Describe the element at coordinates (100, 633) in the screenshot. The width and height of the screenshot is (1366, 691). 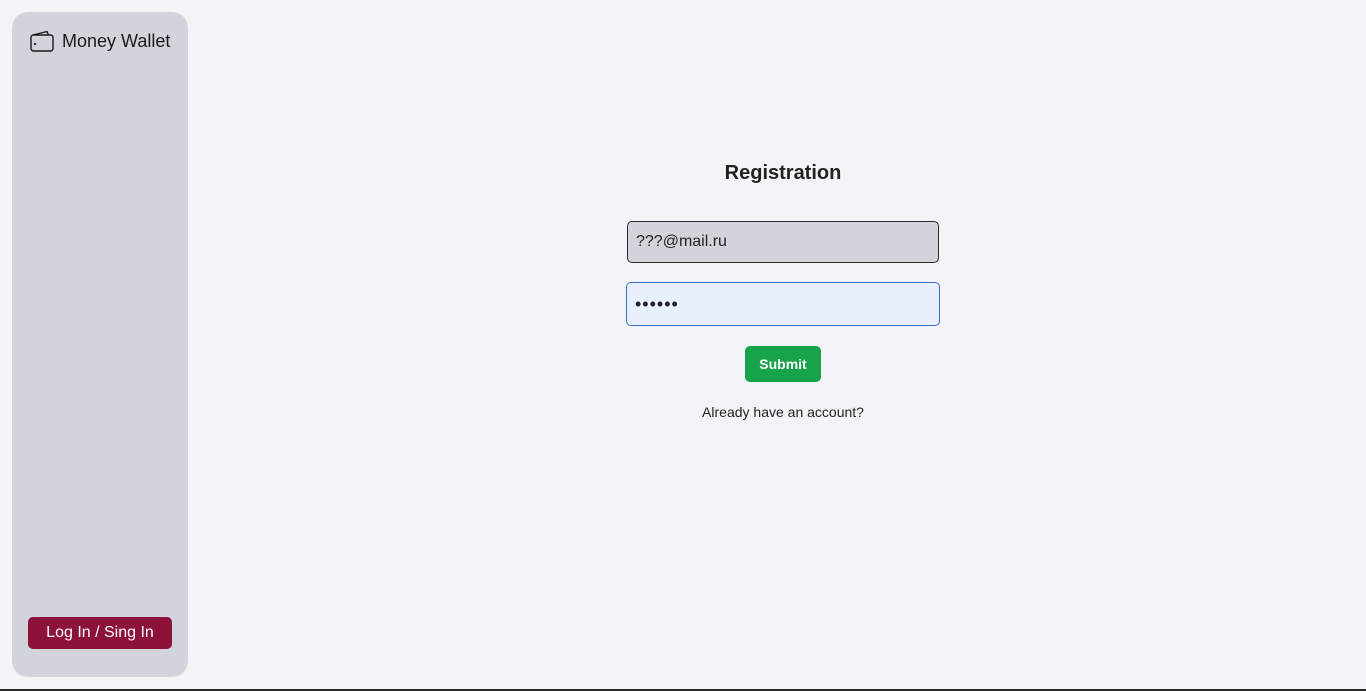
I see `login-signin-button: Log In / Sing In` at that location.